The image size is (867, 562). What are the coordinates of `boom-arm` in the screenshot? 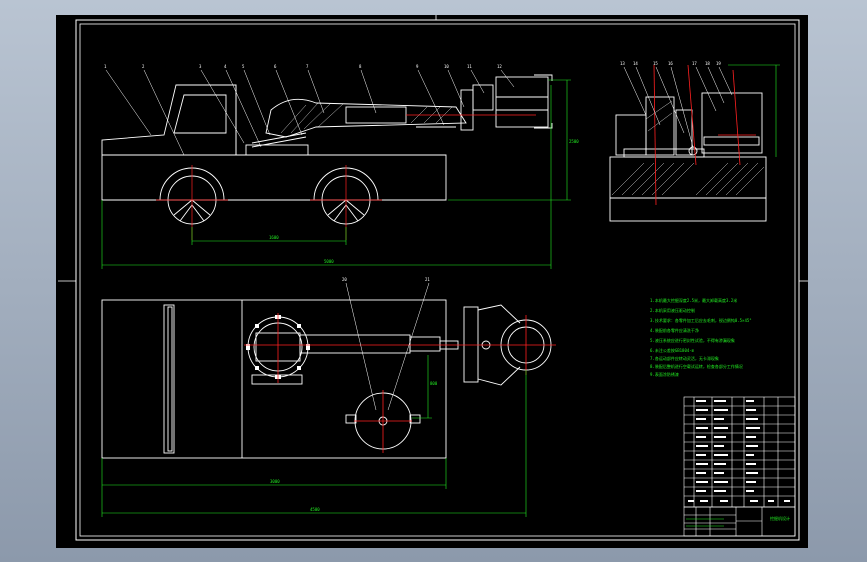 It's located at (366, 118).